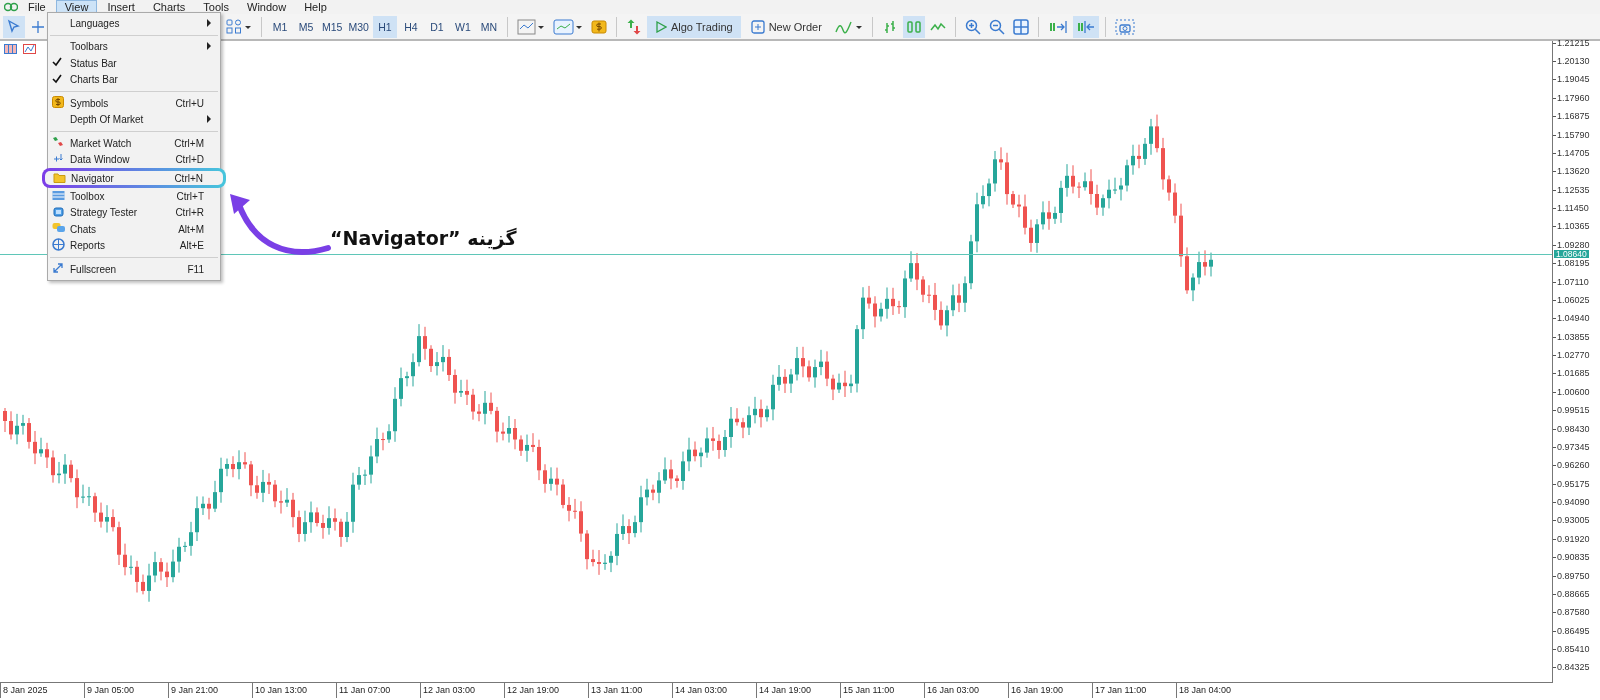  I want to click on price-label: 0.96260, so click(1573, 466).